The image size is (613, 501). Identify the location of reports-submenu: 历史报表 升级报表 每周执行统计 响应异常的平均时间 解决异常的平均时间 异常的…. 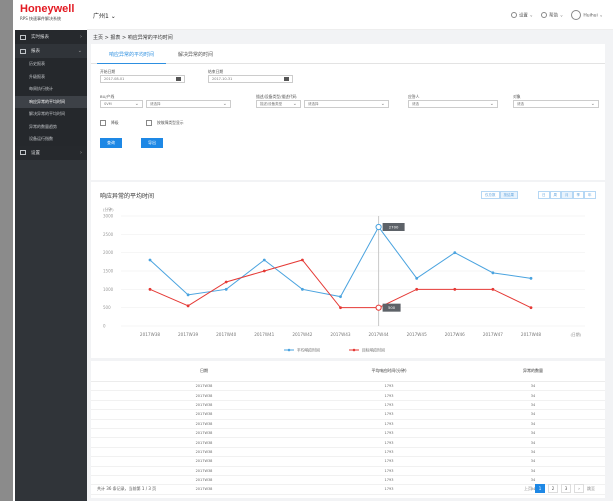
(51, 102).